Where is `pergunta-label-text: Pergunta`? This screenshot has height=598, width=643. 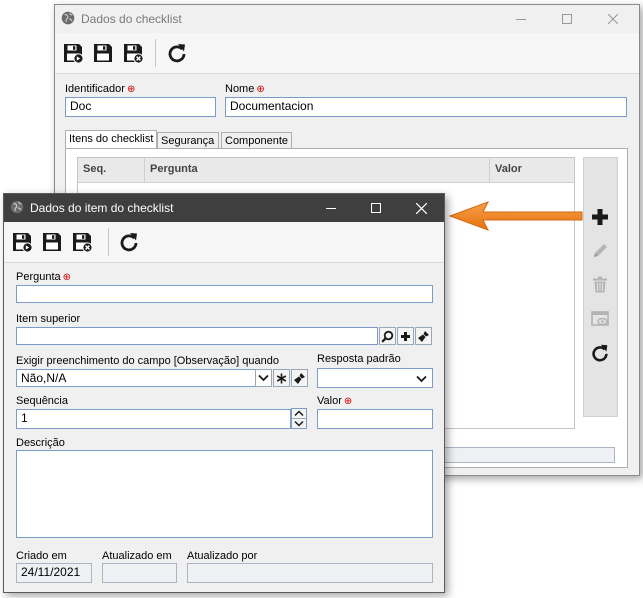 pergunta-label-text: Pergunta is located at coordinates (38, 277).